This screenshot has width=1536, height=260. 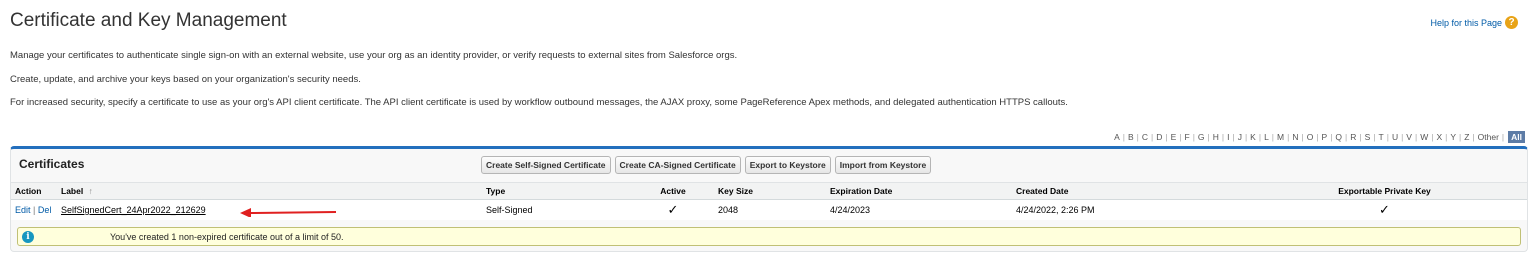 I want to click on help-link-label: Help for this Page, so click(x=1466, y=22).